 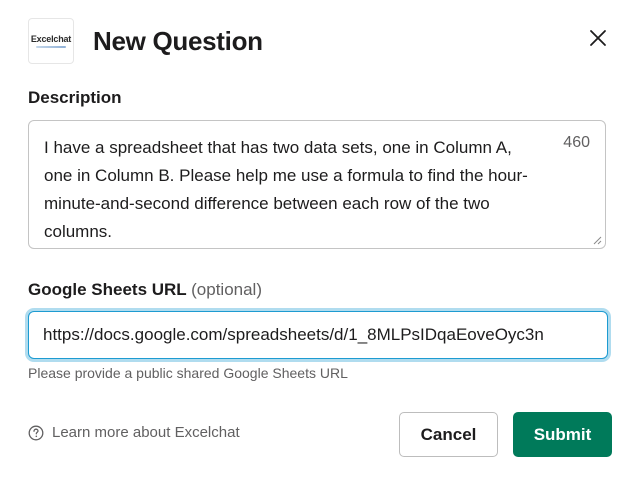 I want to click on logo-underline, so click(x=51, y=47).